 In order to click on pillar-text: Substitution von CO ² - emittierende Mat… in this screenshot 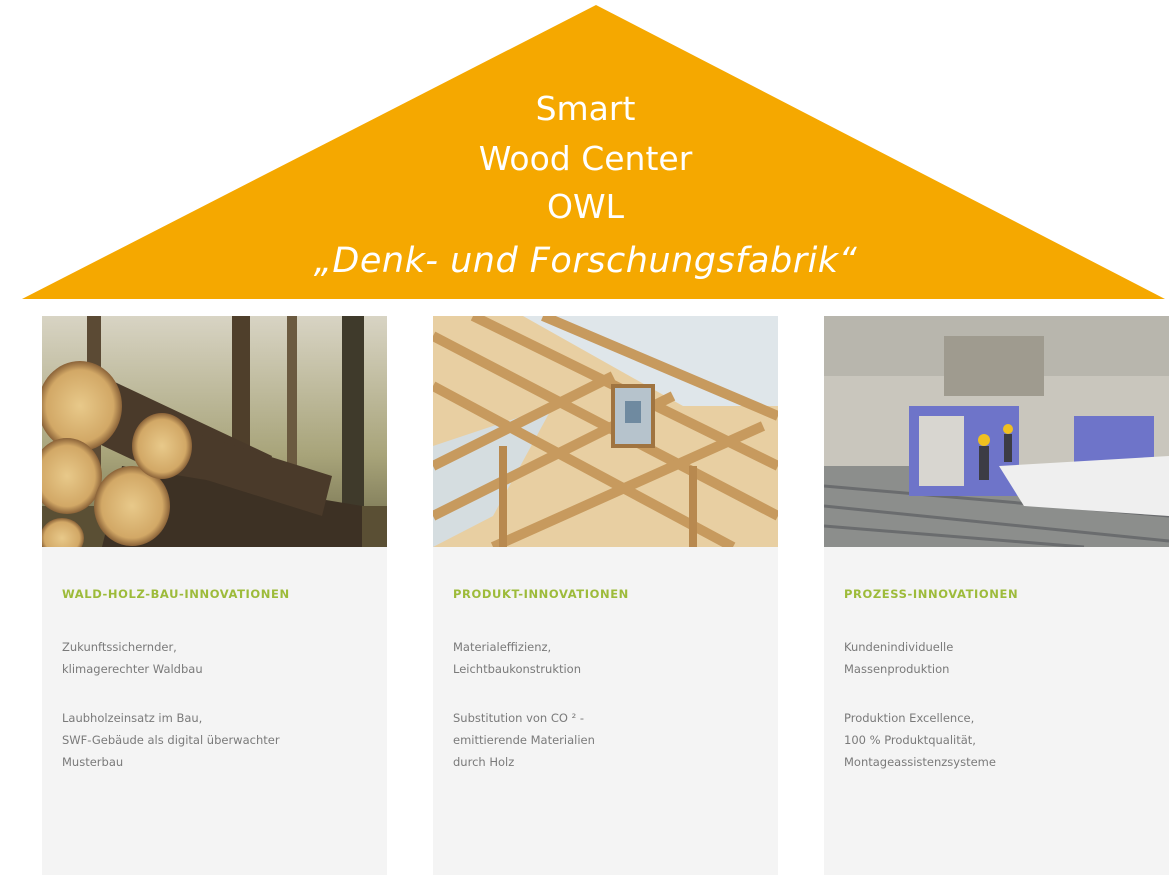, I will do `click(524, 740)`.